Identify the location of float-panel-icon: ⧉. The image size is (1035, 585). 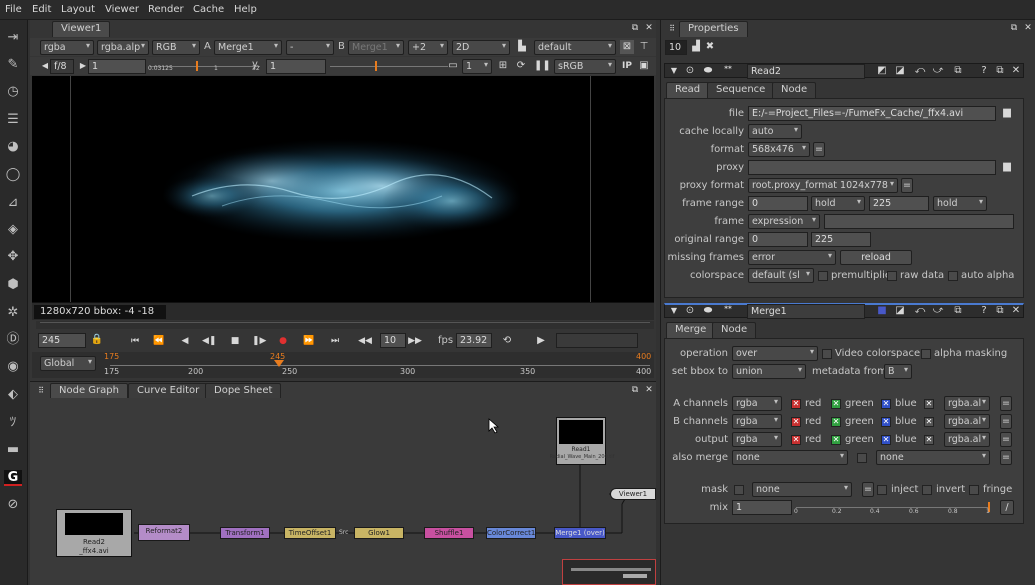
(1000, 71).